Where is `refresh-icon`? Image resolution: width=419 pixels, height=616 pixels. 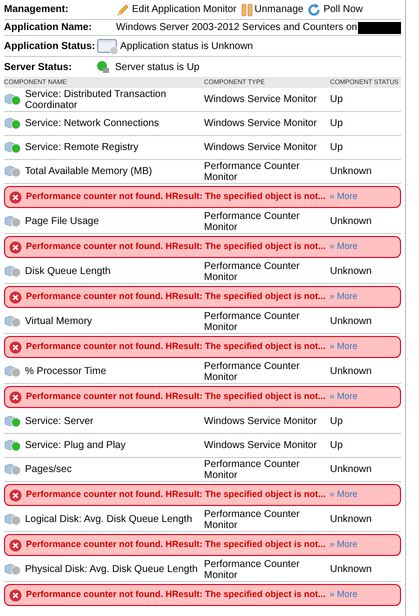
refresh-icon is located at coordinates (314, 9).